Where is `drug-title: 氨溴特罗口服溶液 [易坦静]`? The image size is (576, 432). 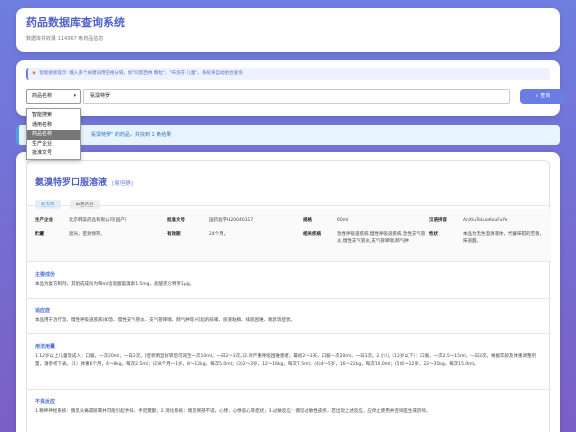
drug-title: 氨溴特罗口服溶液 [易坦静] is located at coordinates (84, 181).